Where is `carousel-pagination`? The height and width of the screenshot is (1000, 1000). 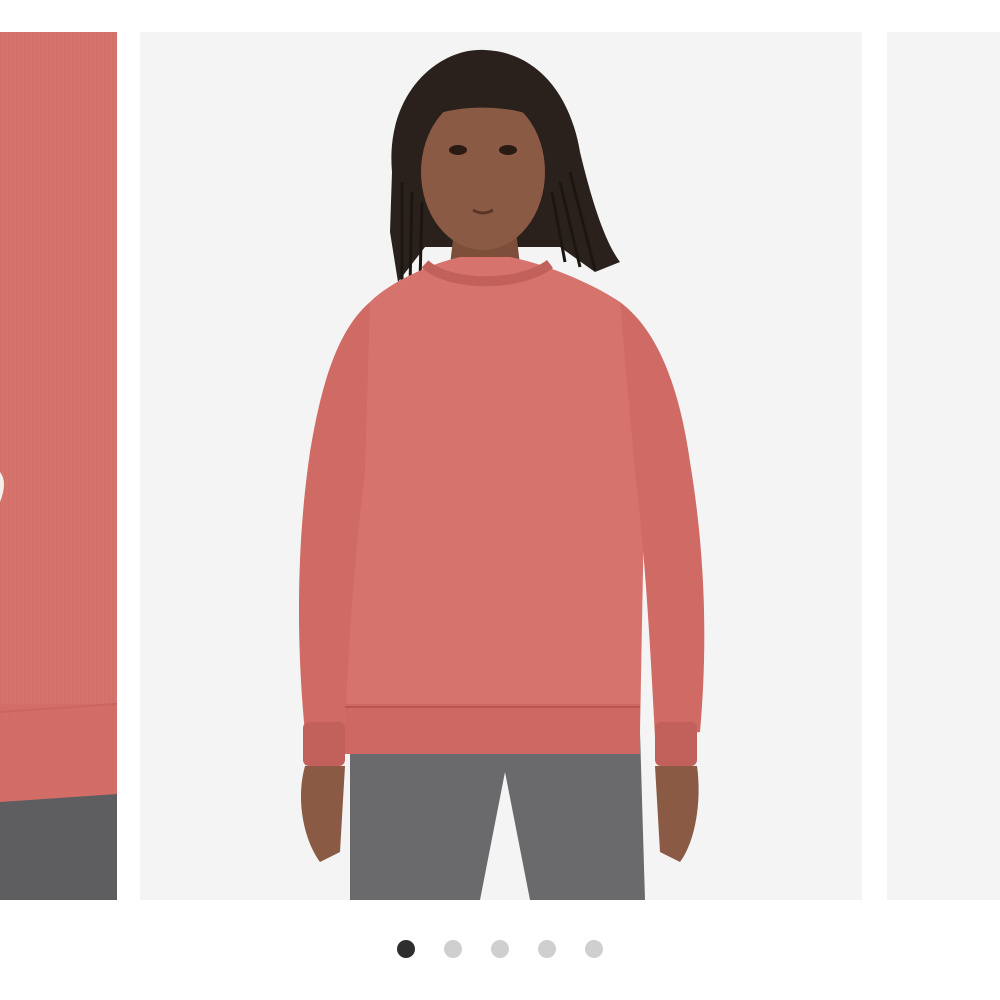 carousel-pagination is located at coordinates (500, 949).